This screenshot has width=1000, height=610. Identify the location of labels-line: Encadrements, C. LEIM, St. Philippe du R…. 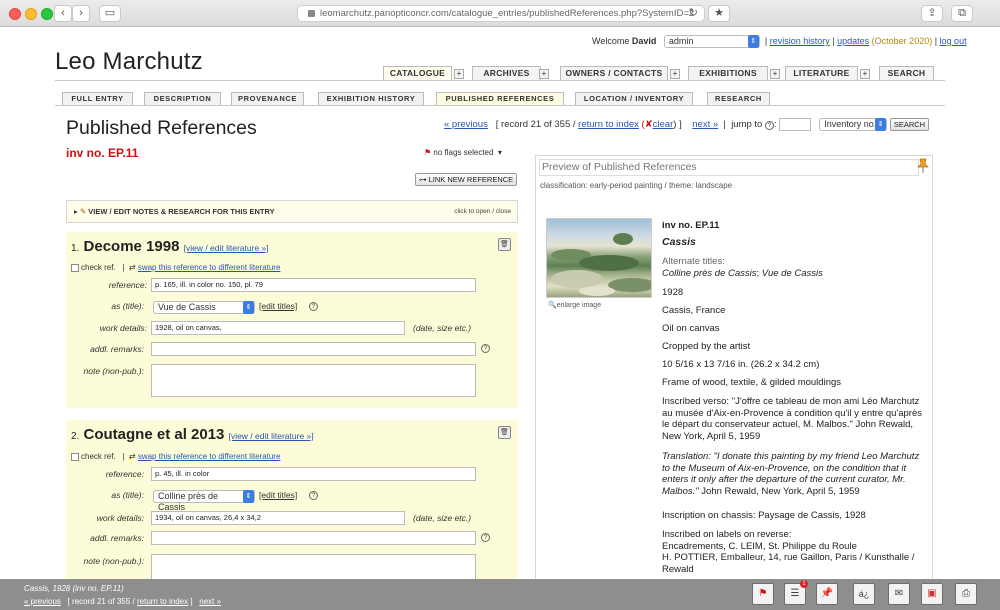
(759, 546).